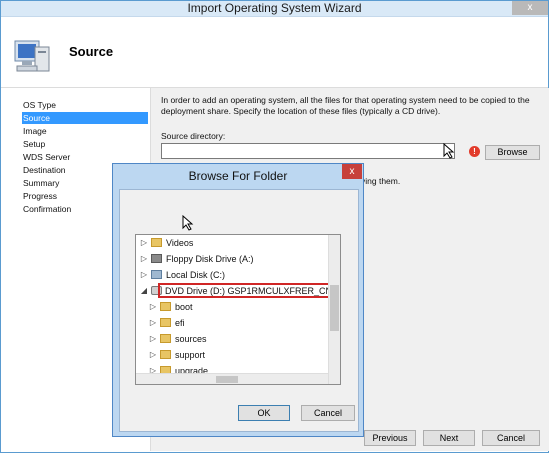  Describe the element at coordinates (156, 274) in the screenshot. I see `disk-icon` at that location.